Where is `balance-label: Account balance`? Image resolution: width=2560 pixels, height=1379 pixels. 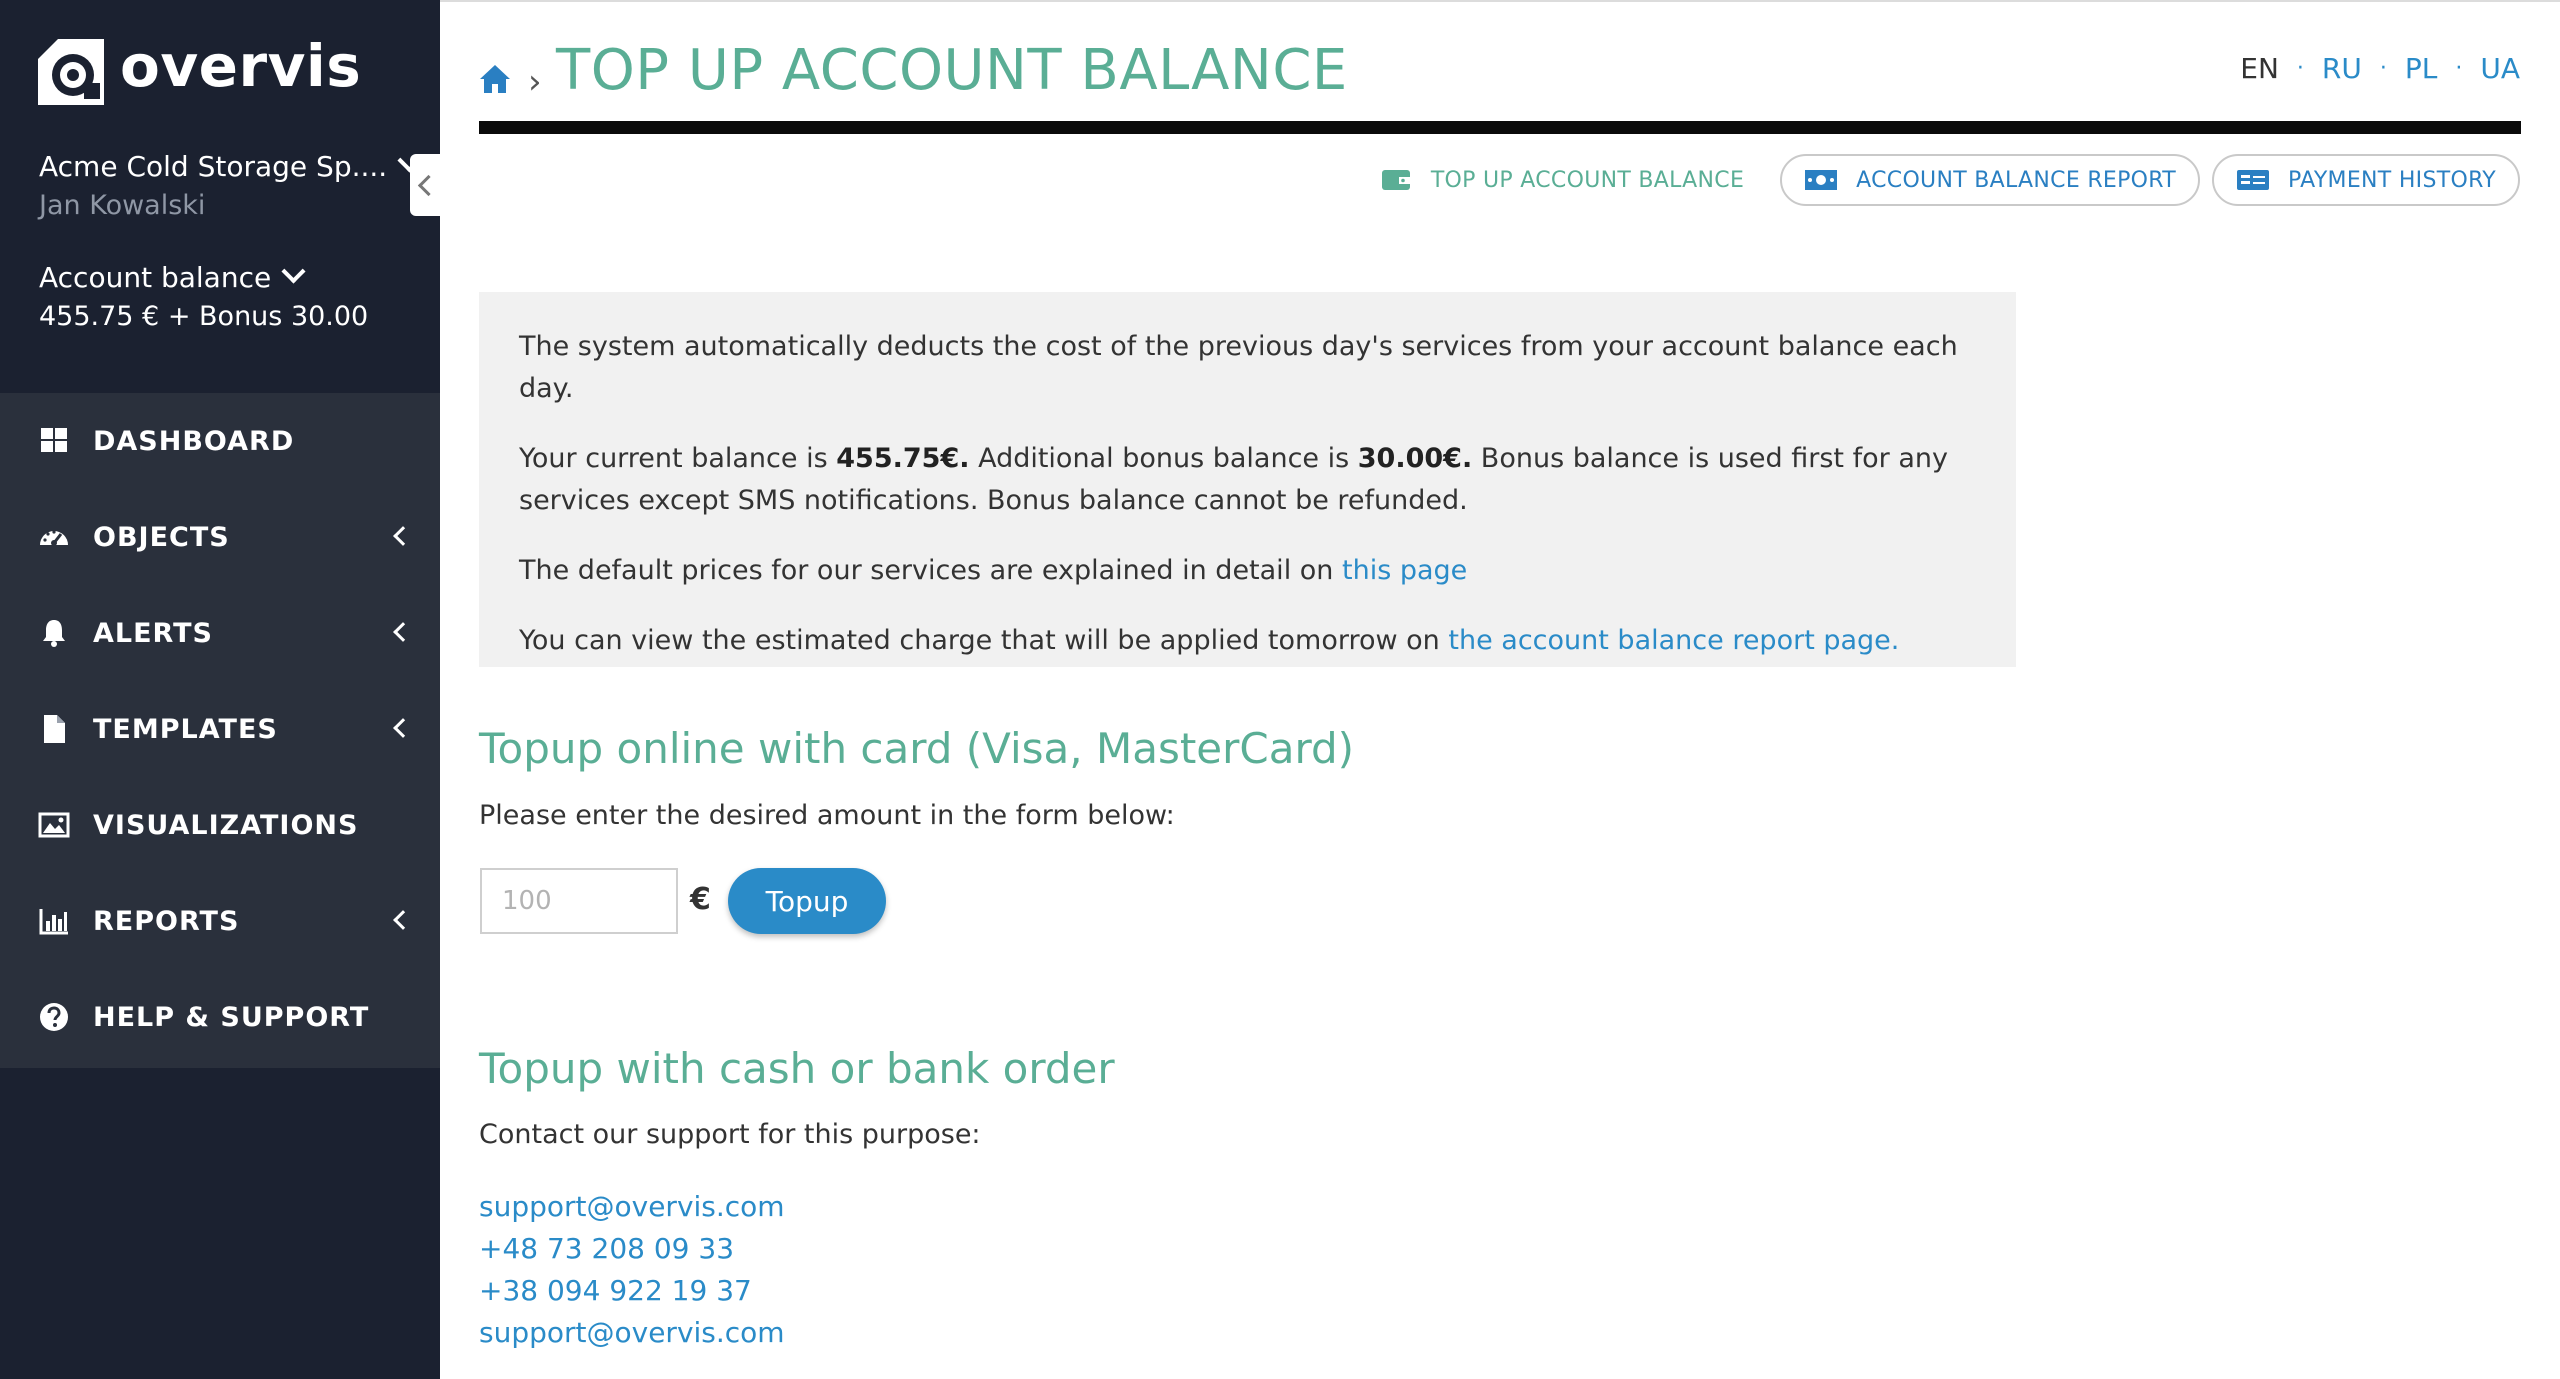
balance-label: Account balance is located at coordinates (155, 277).